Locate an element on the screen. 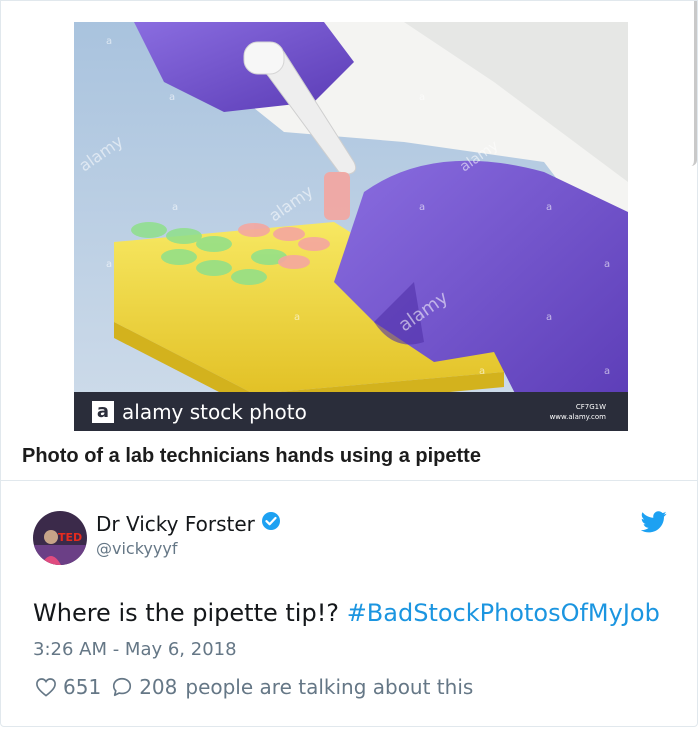  reply-button: 208 people are talking about this is located at coordinates (292, 687).